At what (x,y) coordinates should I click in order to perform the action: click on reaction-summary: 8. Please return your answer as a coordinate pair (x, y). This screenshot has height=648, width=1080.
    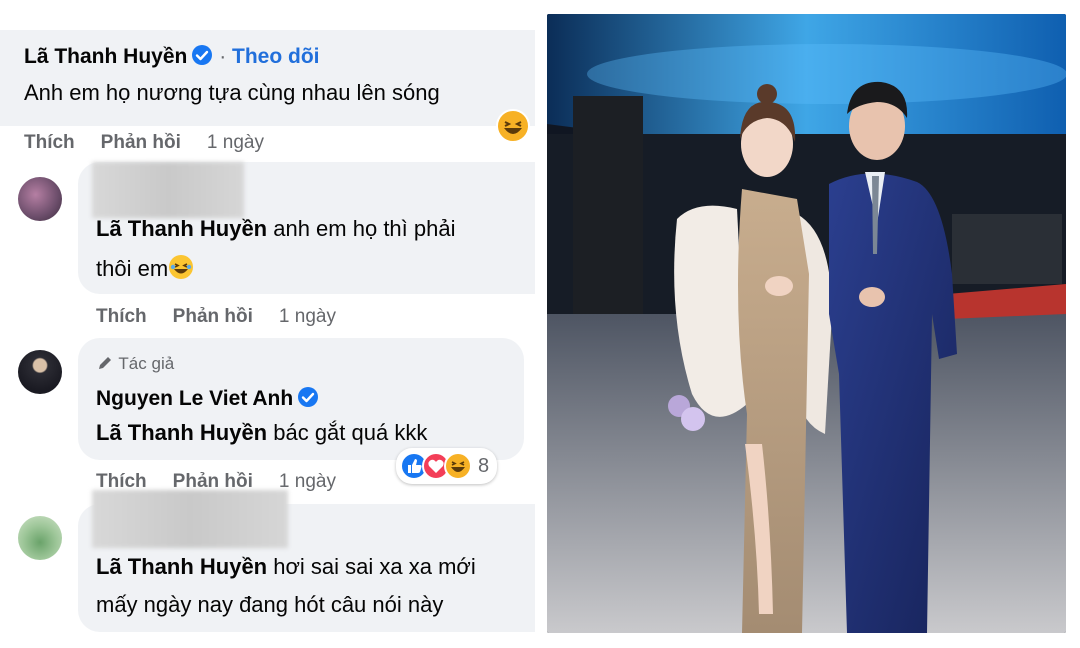
    Looking at the image, I should click on (447, 466).